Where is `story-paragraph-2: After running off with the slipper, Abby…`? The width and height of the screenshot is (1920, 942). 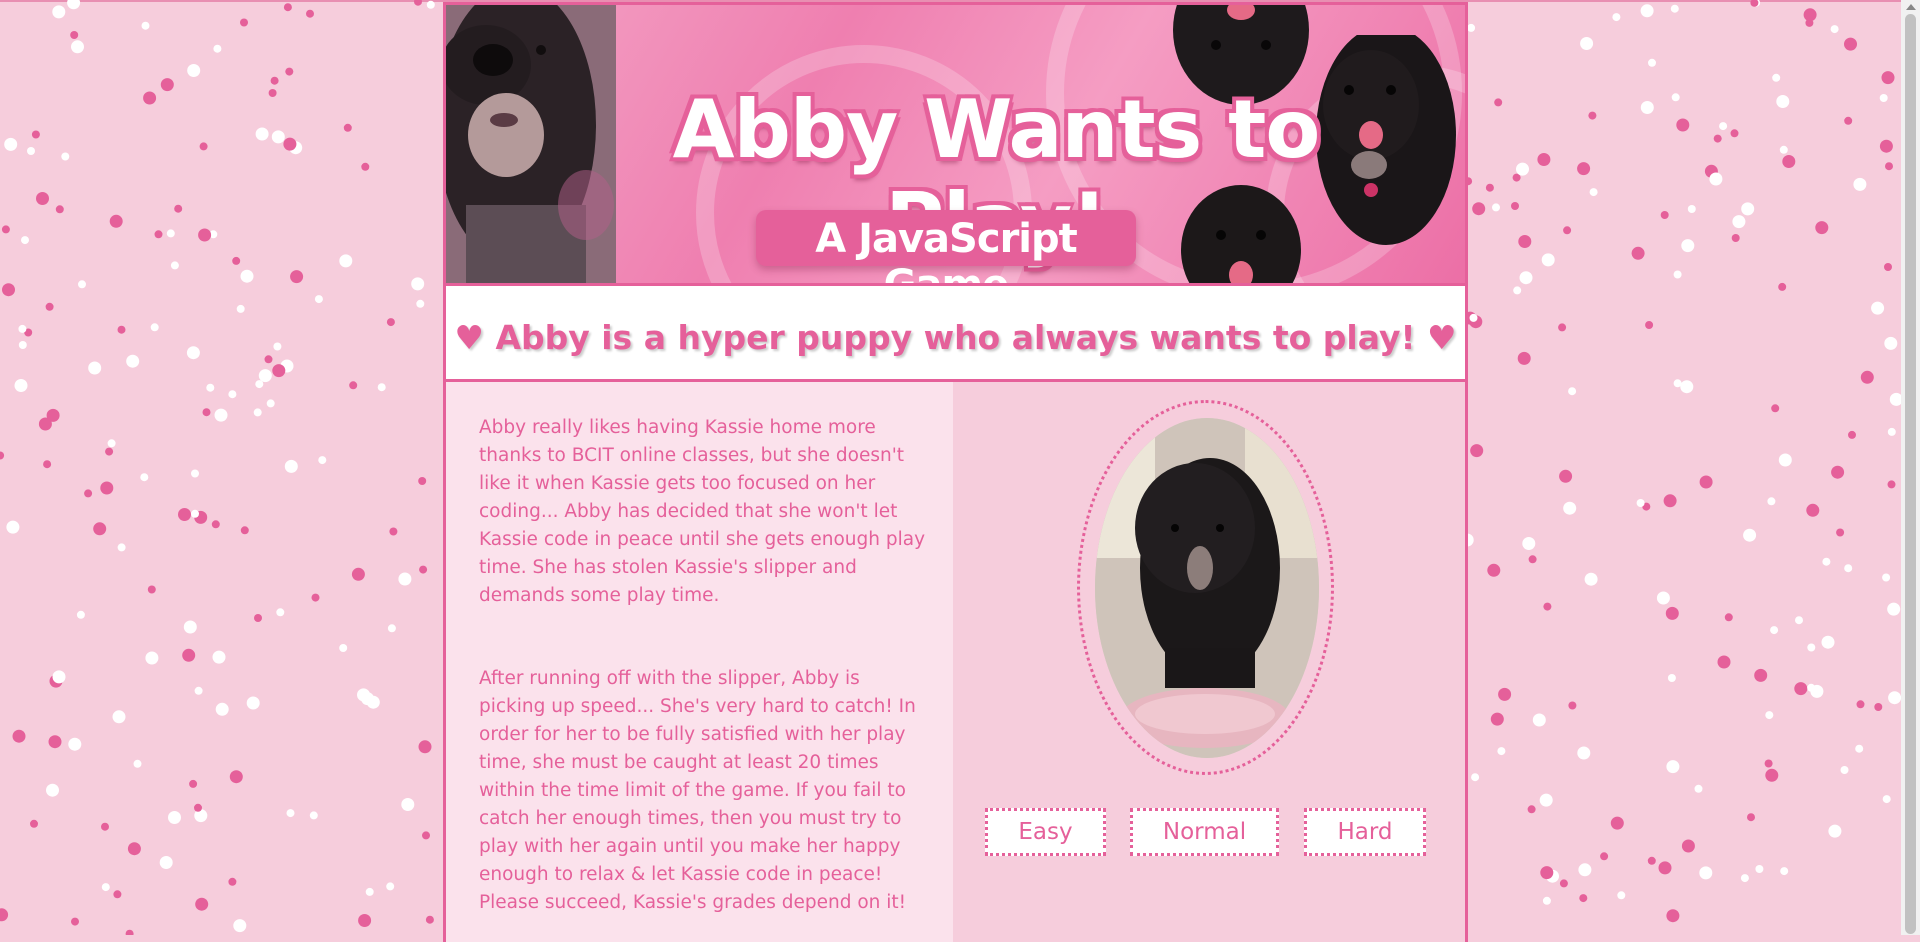
story-paragraph-2: After running off with the slipper, Abby… is located at coordinates (697, 790).